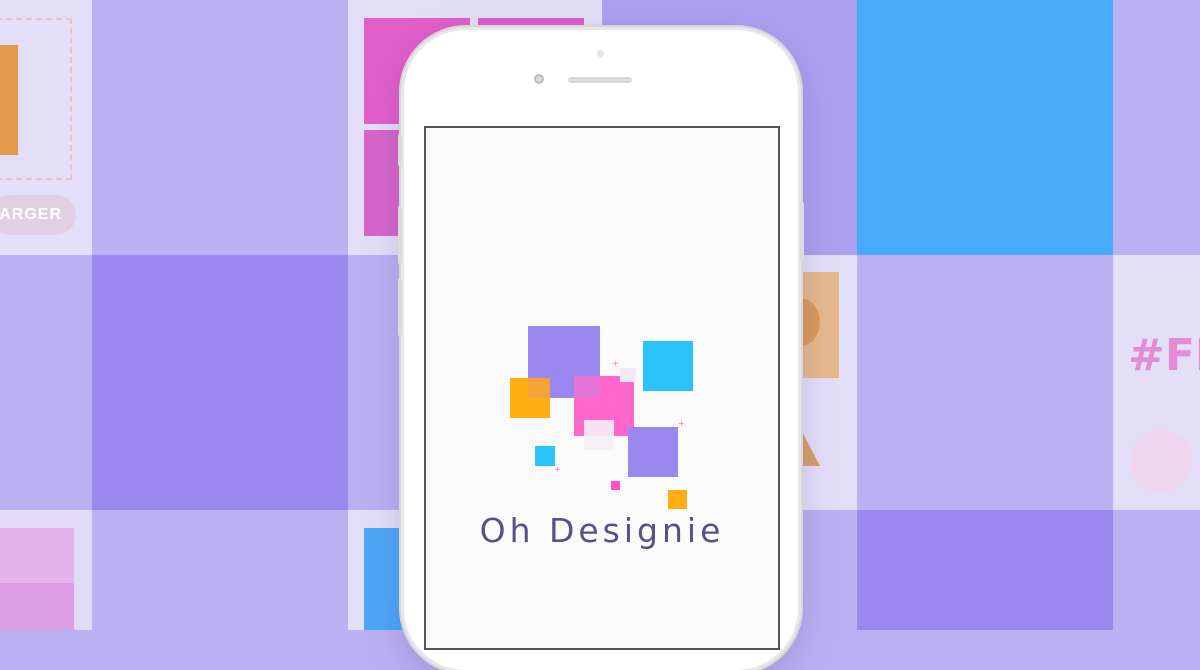 The image size is (1200, 670). I want to click on volume-down-button, so click(400, 307).